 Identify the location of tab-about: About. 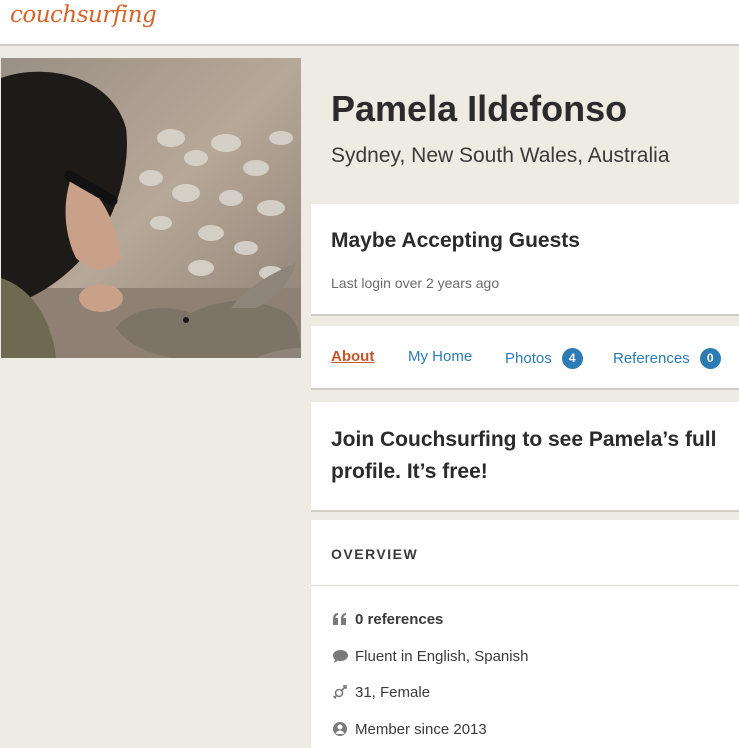
(352, 356).